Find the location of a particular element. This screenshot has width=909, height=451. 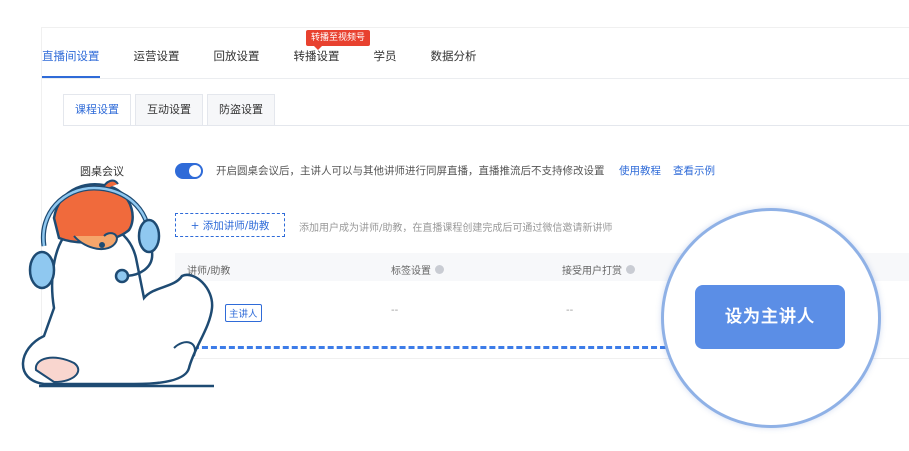

tag-cell: -- is located at coordinates (395, 310).